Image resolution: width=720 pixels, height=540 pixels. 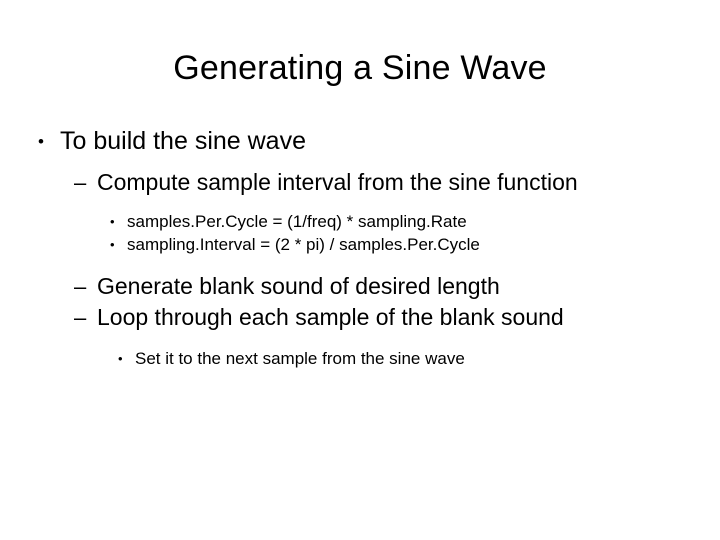 I want to click on bullet-level2-generate-blank-sound: – Generate blank sound of desired length, so click(x=397, y=286).